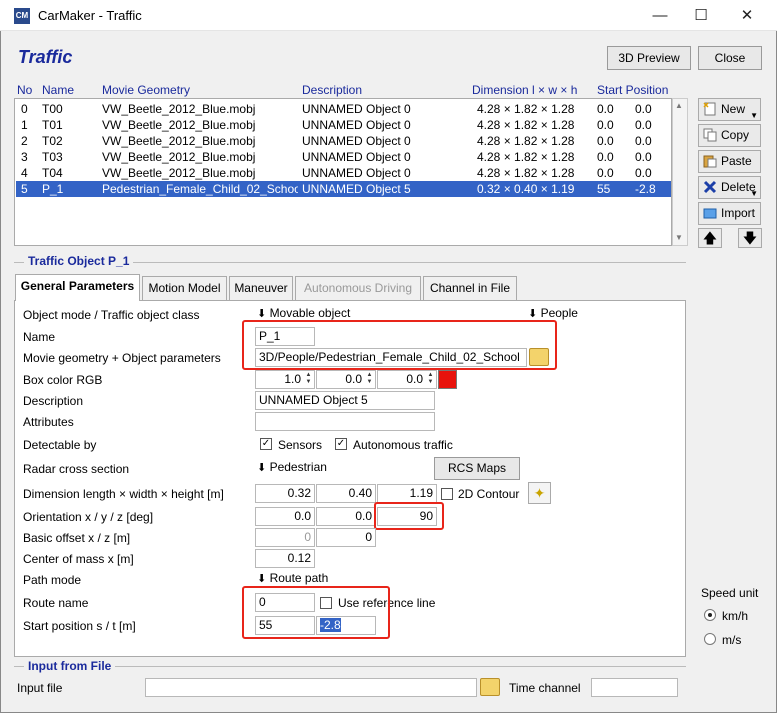 The height and width of the screenshot is (713, 777). What do you see at coordinates (79, 626) in the screenshot?
I see `start-position-label: Start position s / t [m]` at bounding box center [79, 626].